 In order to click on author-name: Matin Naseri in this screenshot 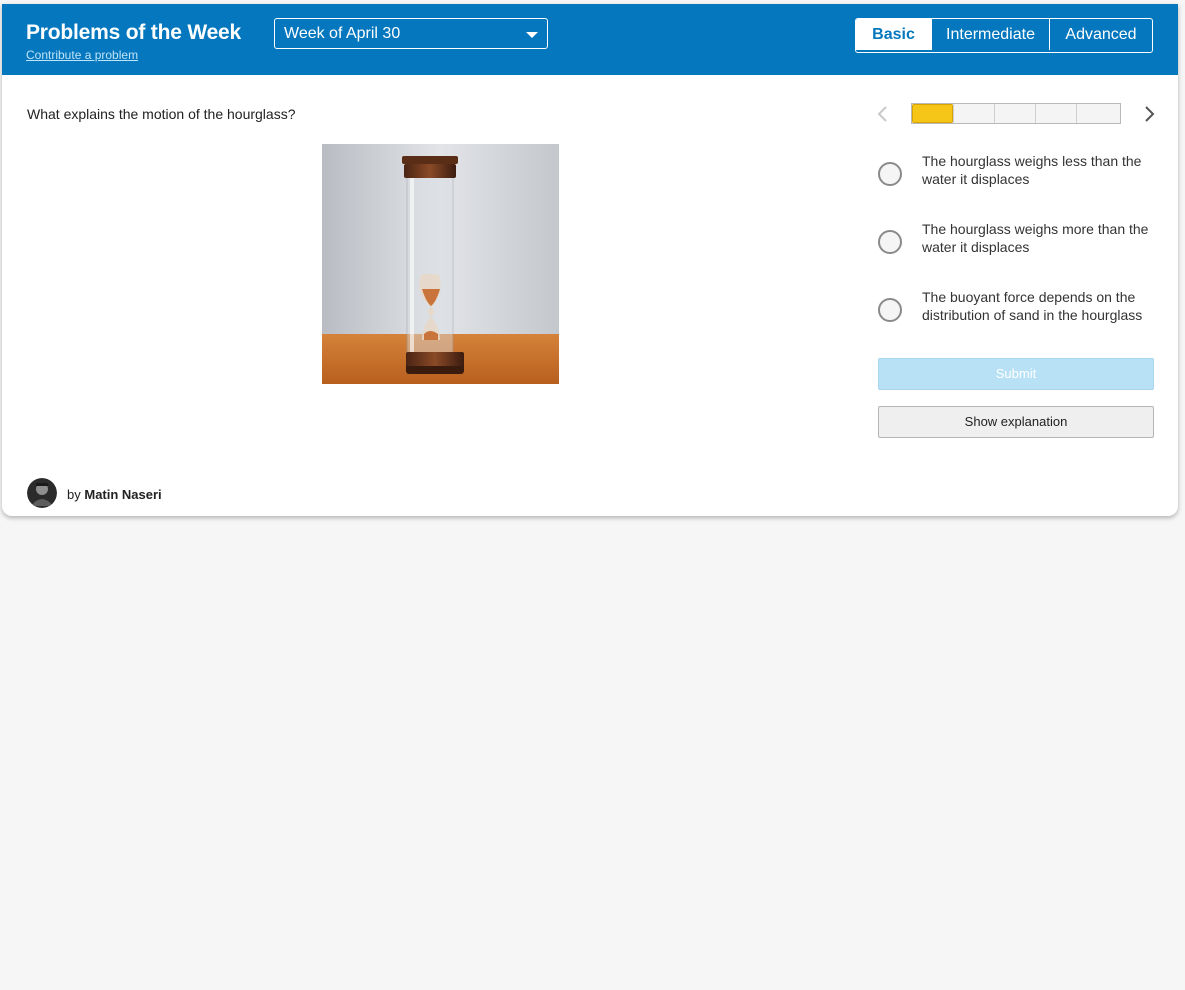, I will do `click(122, 494)`.